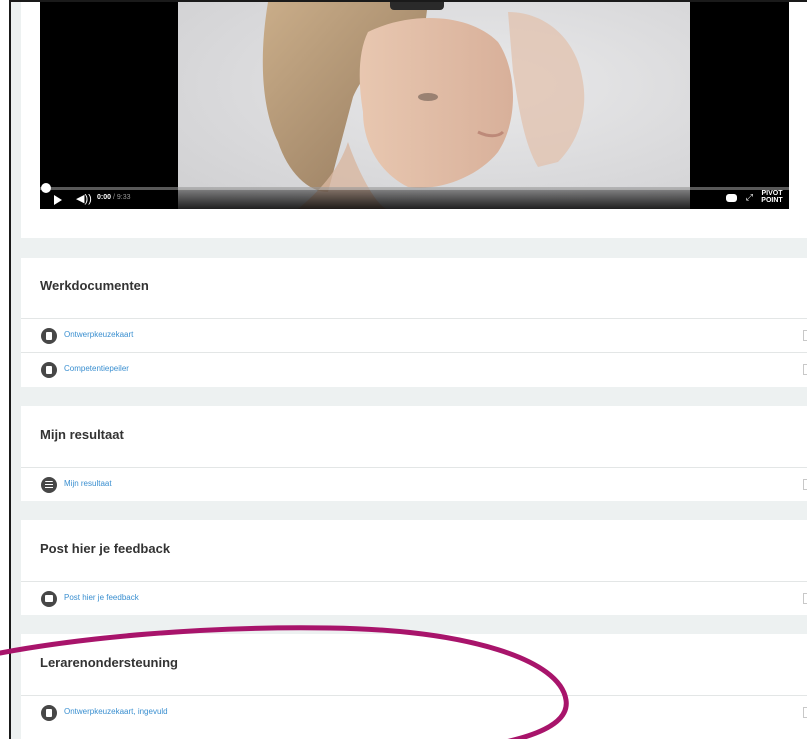 This screenshot has height=739, width=807. Describe the element at coordinates (414, 369) in the screenshot. I see `list-item: Competentiepeiler` at that location.